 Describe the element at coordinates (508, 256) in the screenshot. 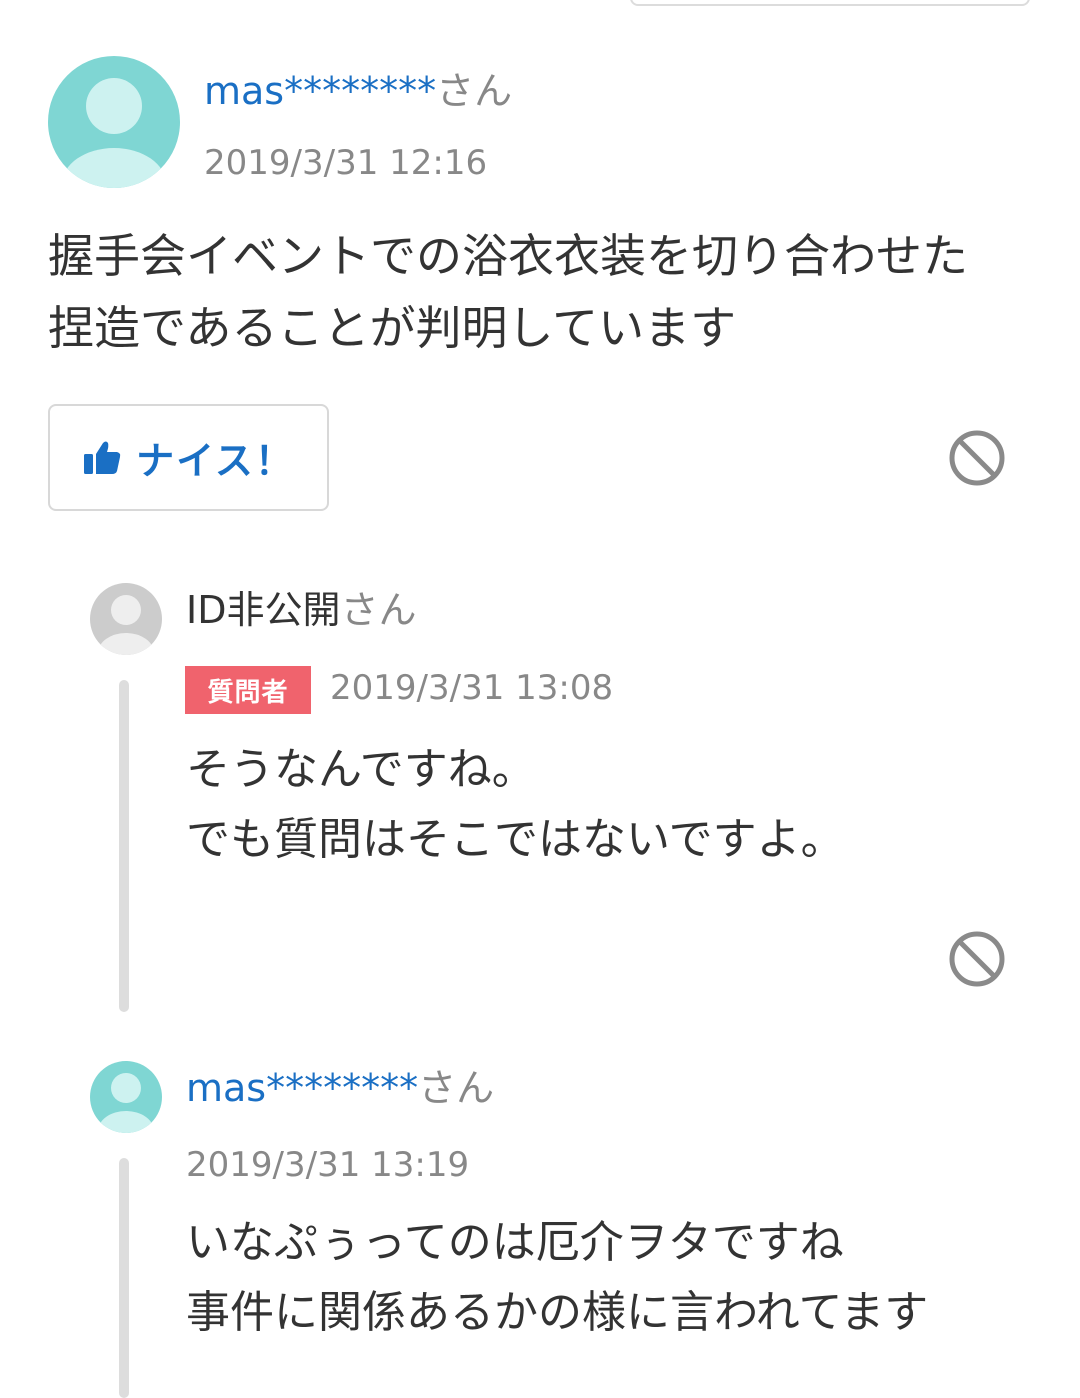

I see `answer-body-line: 握手会イベントでの浴衣衣装を切り合わせた` at that location.